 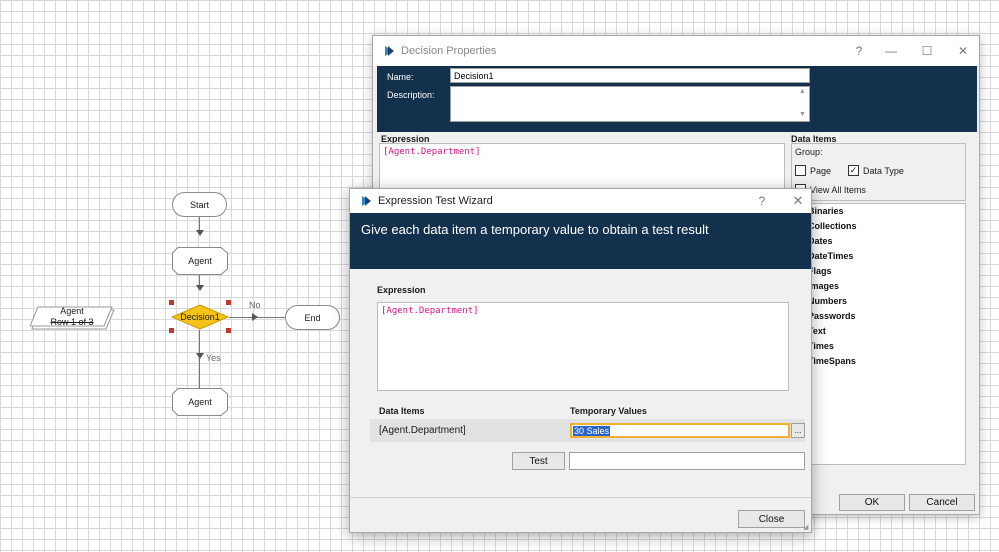 I want to click on tree-item: Images, so click(x=823, y=286).